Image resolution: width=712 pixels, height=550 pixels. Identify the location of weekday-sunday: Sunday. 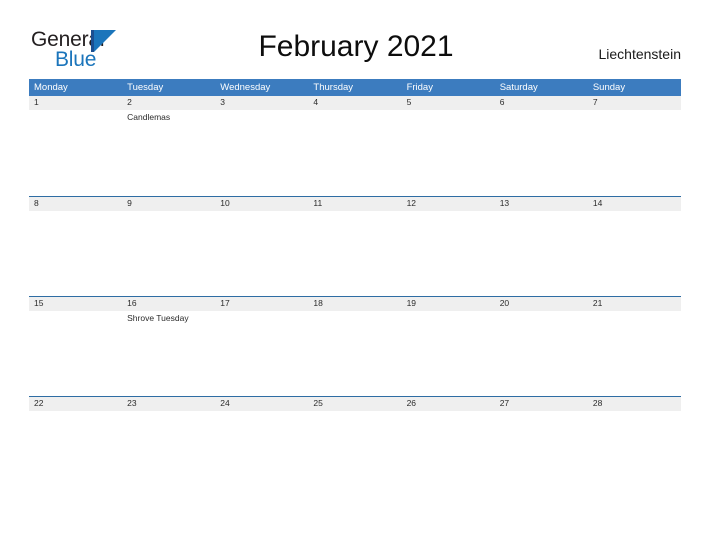
(609, 87).